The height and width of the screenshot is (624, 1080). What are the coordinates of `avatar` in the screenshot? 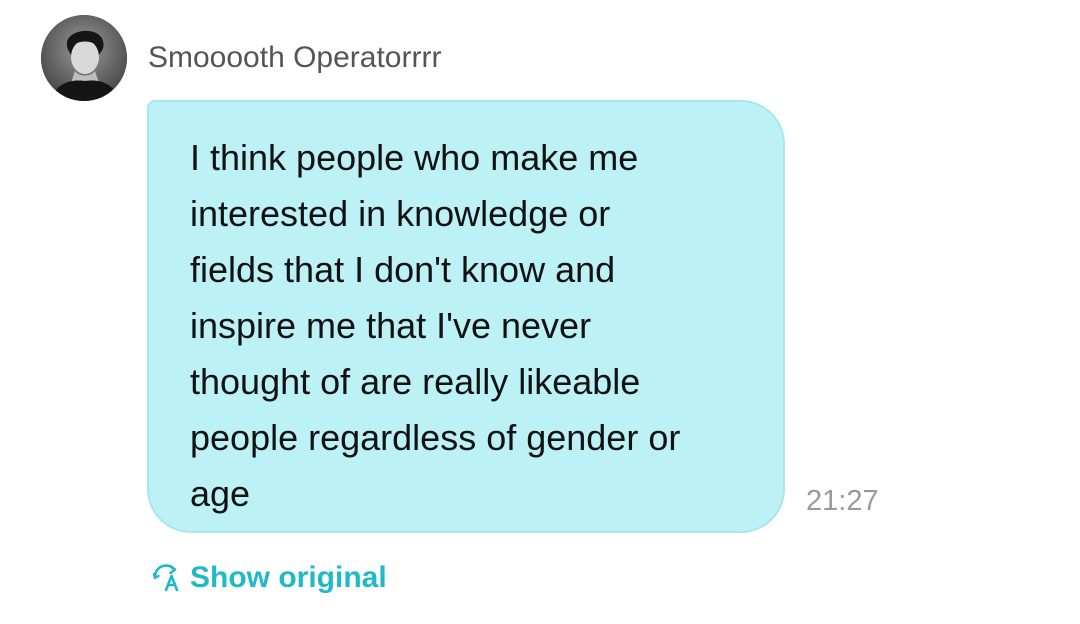 It's located at (84, 58).